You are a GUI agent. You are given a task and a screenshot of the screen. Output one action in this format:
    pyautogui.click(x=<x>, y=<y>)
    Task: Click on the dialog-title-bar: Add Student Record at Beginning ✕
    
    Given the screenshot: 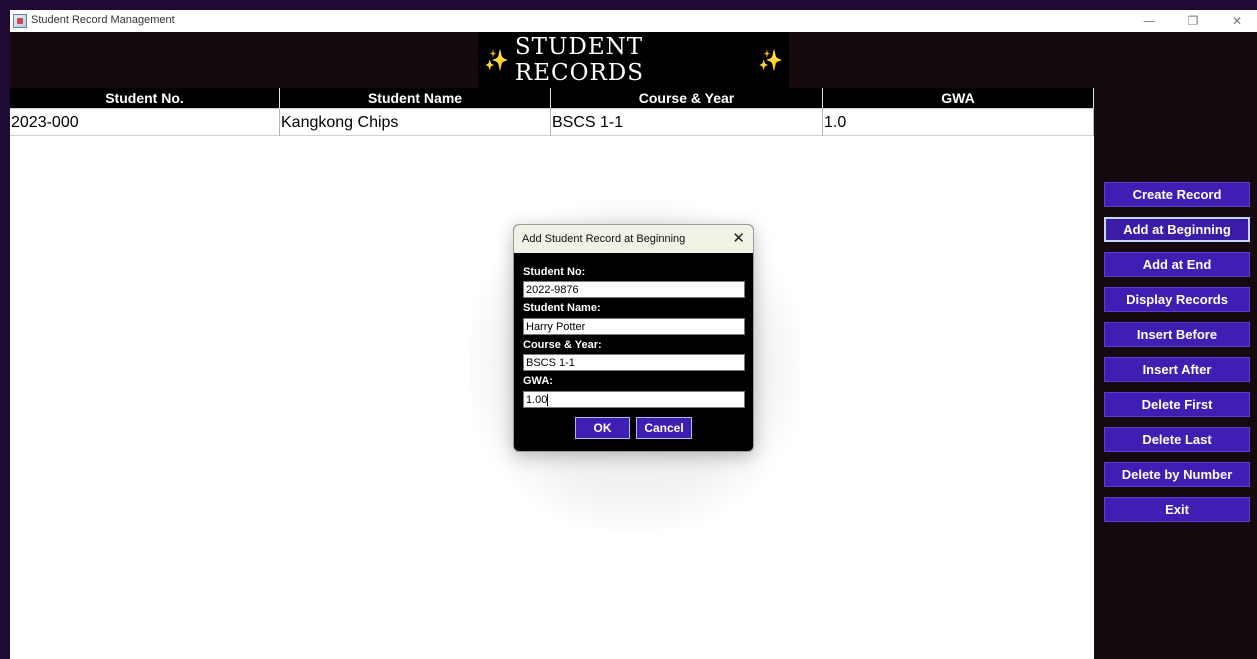 What is the action you would take?
    pyautogui.click(x=633, y=239)
    